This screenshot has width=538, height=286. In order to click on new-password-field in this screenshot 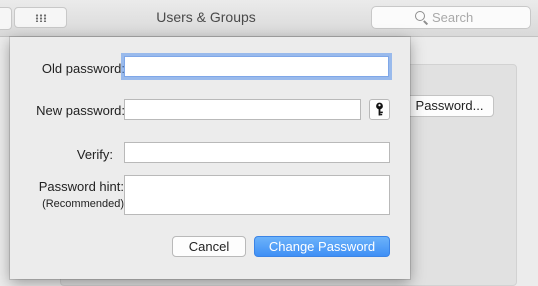, I will do `click(242, 109)`.